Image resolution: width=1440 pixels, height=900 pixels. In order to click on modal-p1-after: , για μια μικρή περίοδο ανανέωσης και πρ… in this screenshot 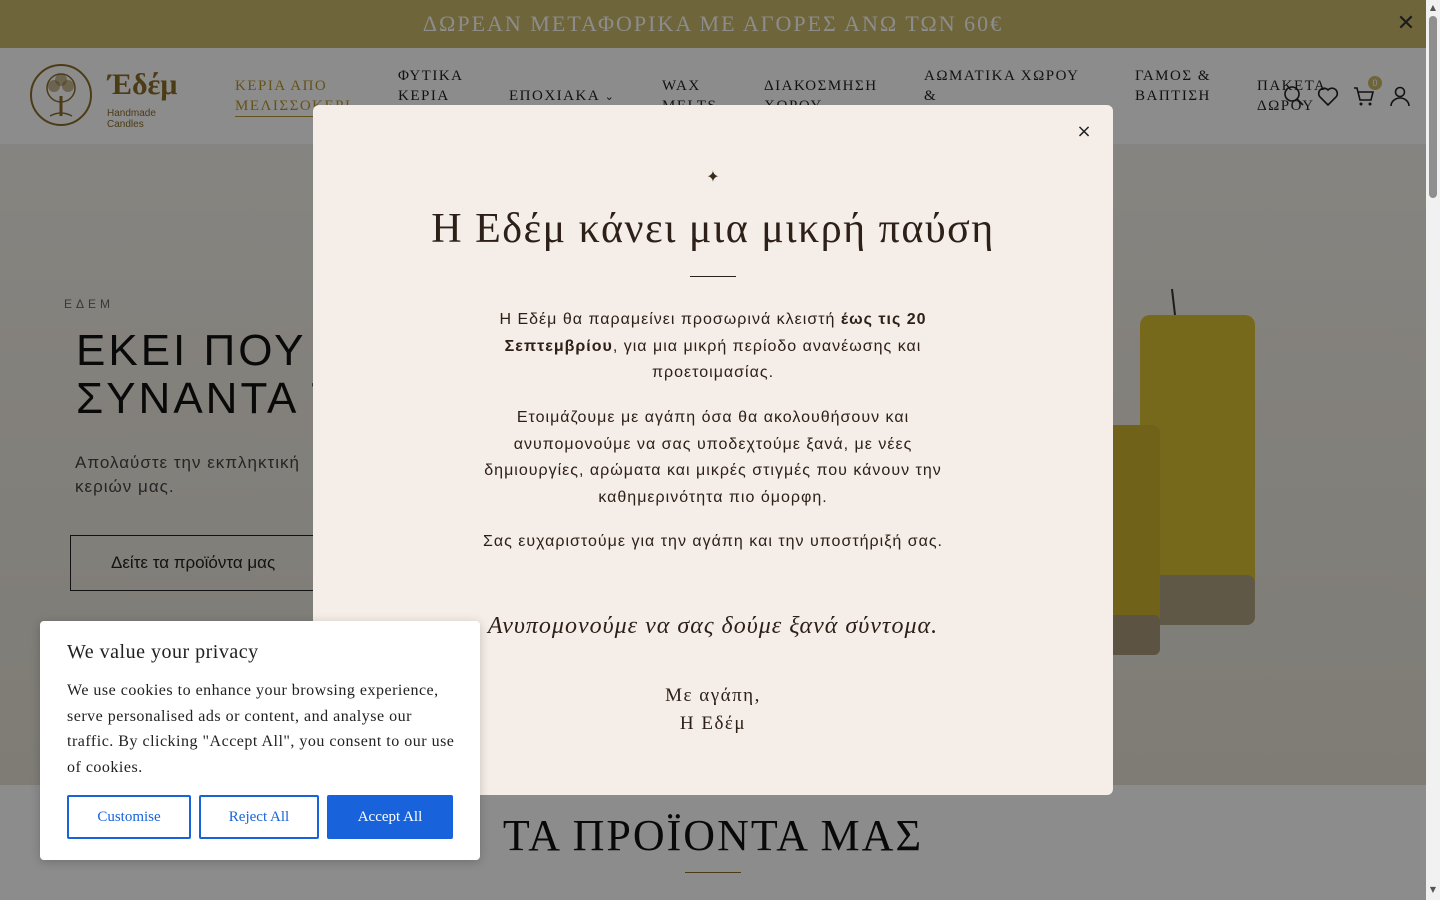, I will do `click(767, 359)`.